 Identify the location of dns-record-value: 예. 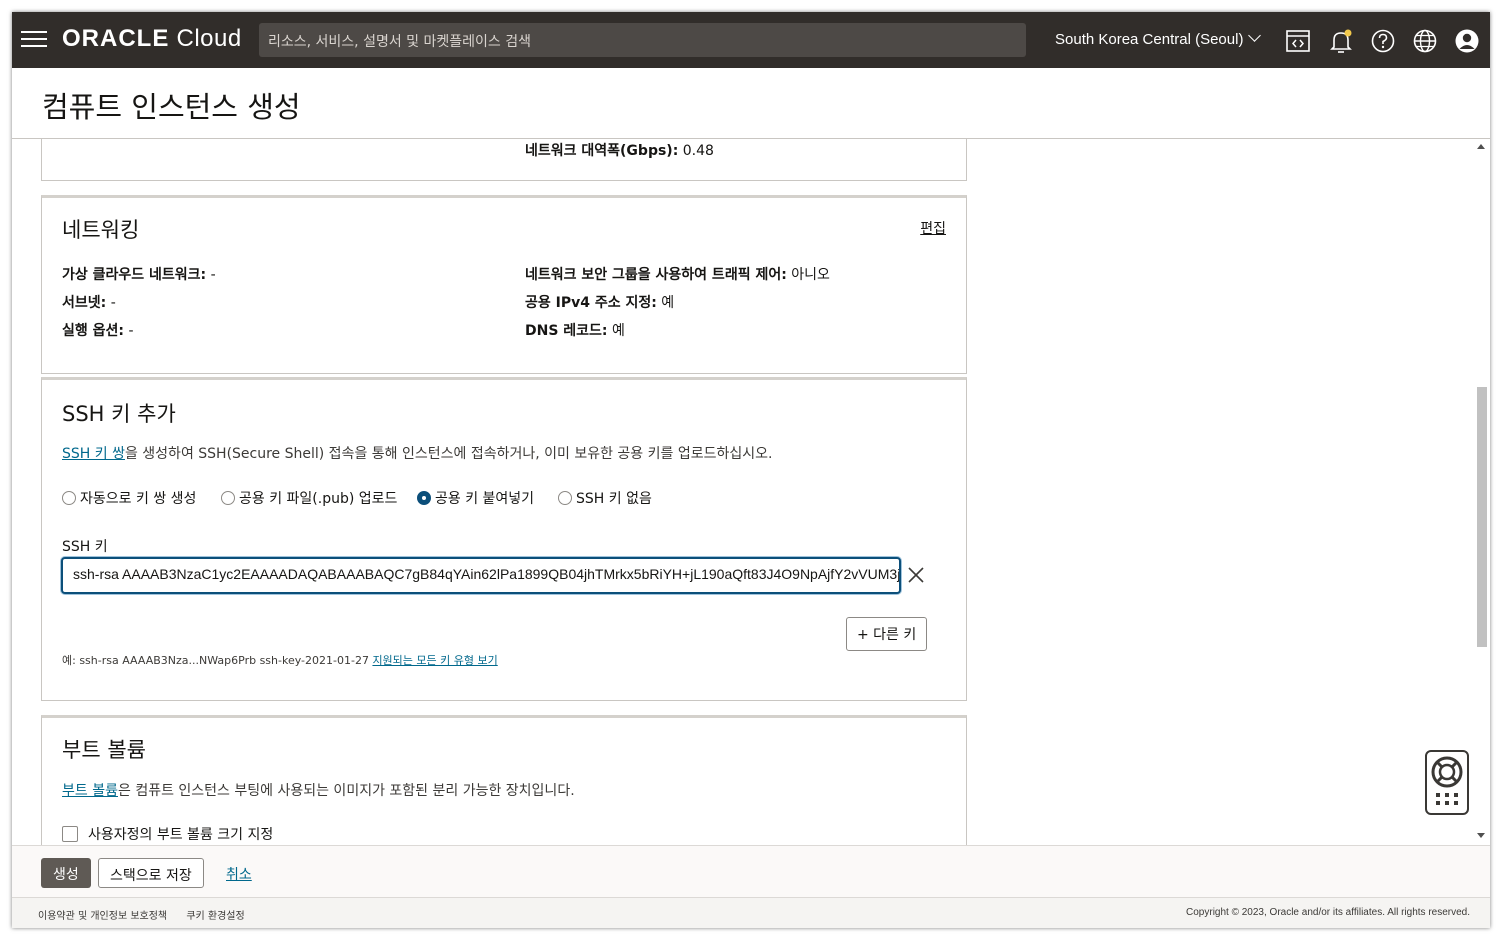
(618, 331).